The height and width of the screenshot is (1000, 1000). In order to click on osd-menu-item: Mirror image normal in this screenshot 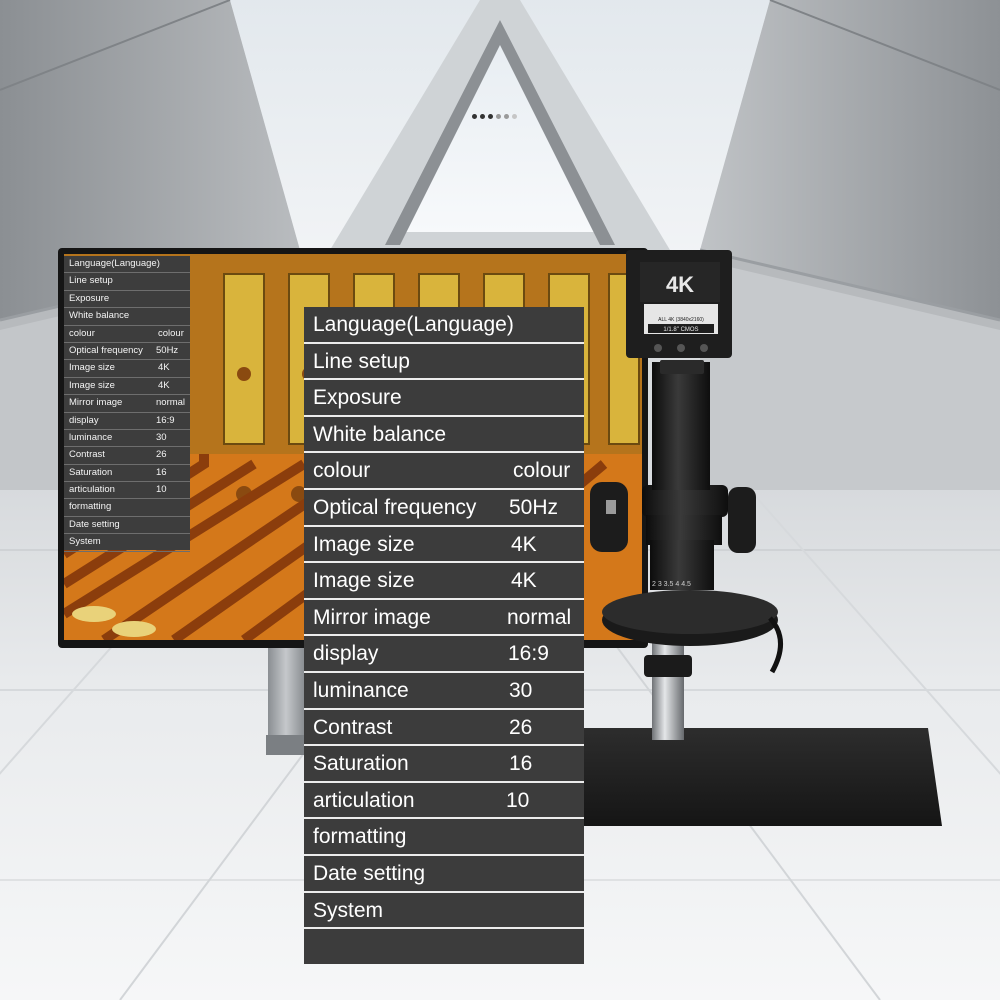, I will do `click(444, 618)`.